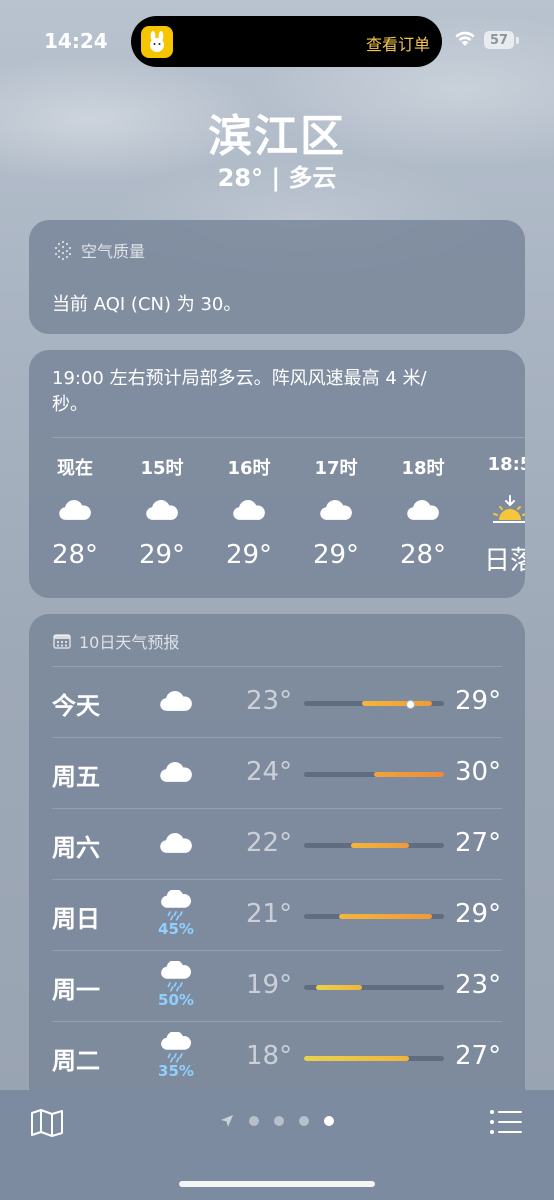  What do you see at coordinates (176, 1071) in the screenshot?
I see `precip-chance: 35%` at bounding box center [176, 1071].